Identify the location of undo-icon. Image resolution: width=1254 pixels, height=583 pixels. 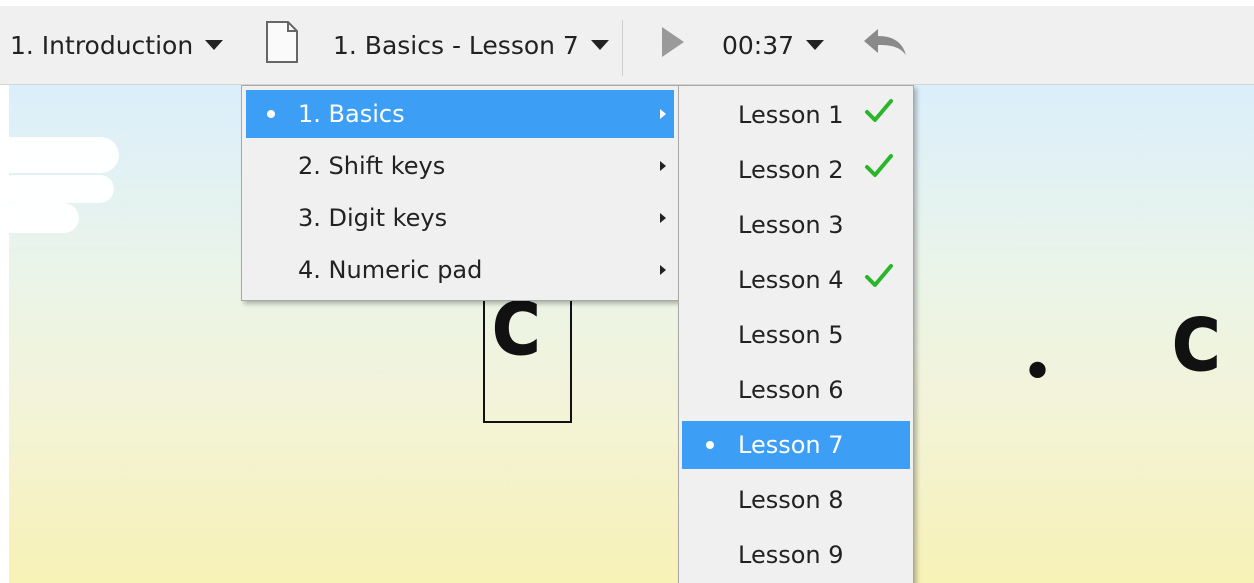
(885, 45).